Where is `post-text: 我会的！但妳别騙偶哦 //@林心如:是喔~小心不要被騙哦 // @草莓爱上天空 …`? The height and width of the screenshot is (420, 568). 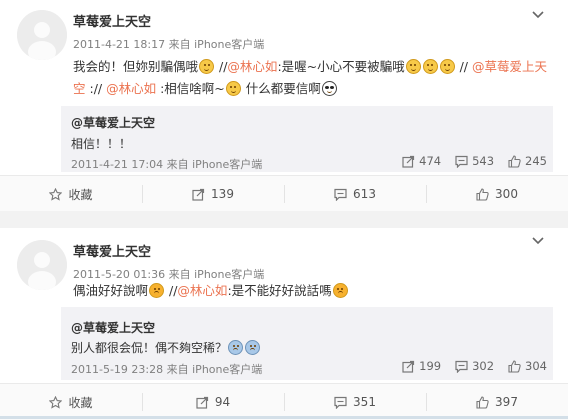
post-text: 我会的！但妳别騙偶哦 //@林心如:是喔~小心不要被騙哦 // @草莓爱上天空 … is located at coordinates (310, 77).